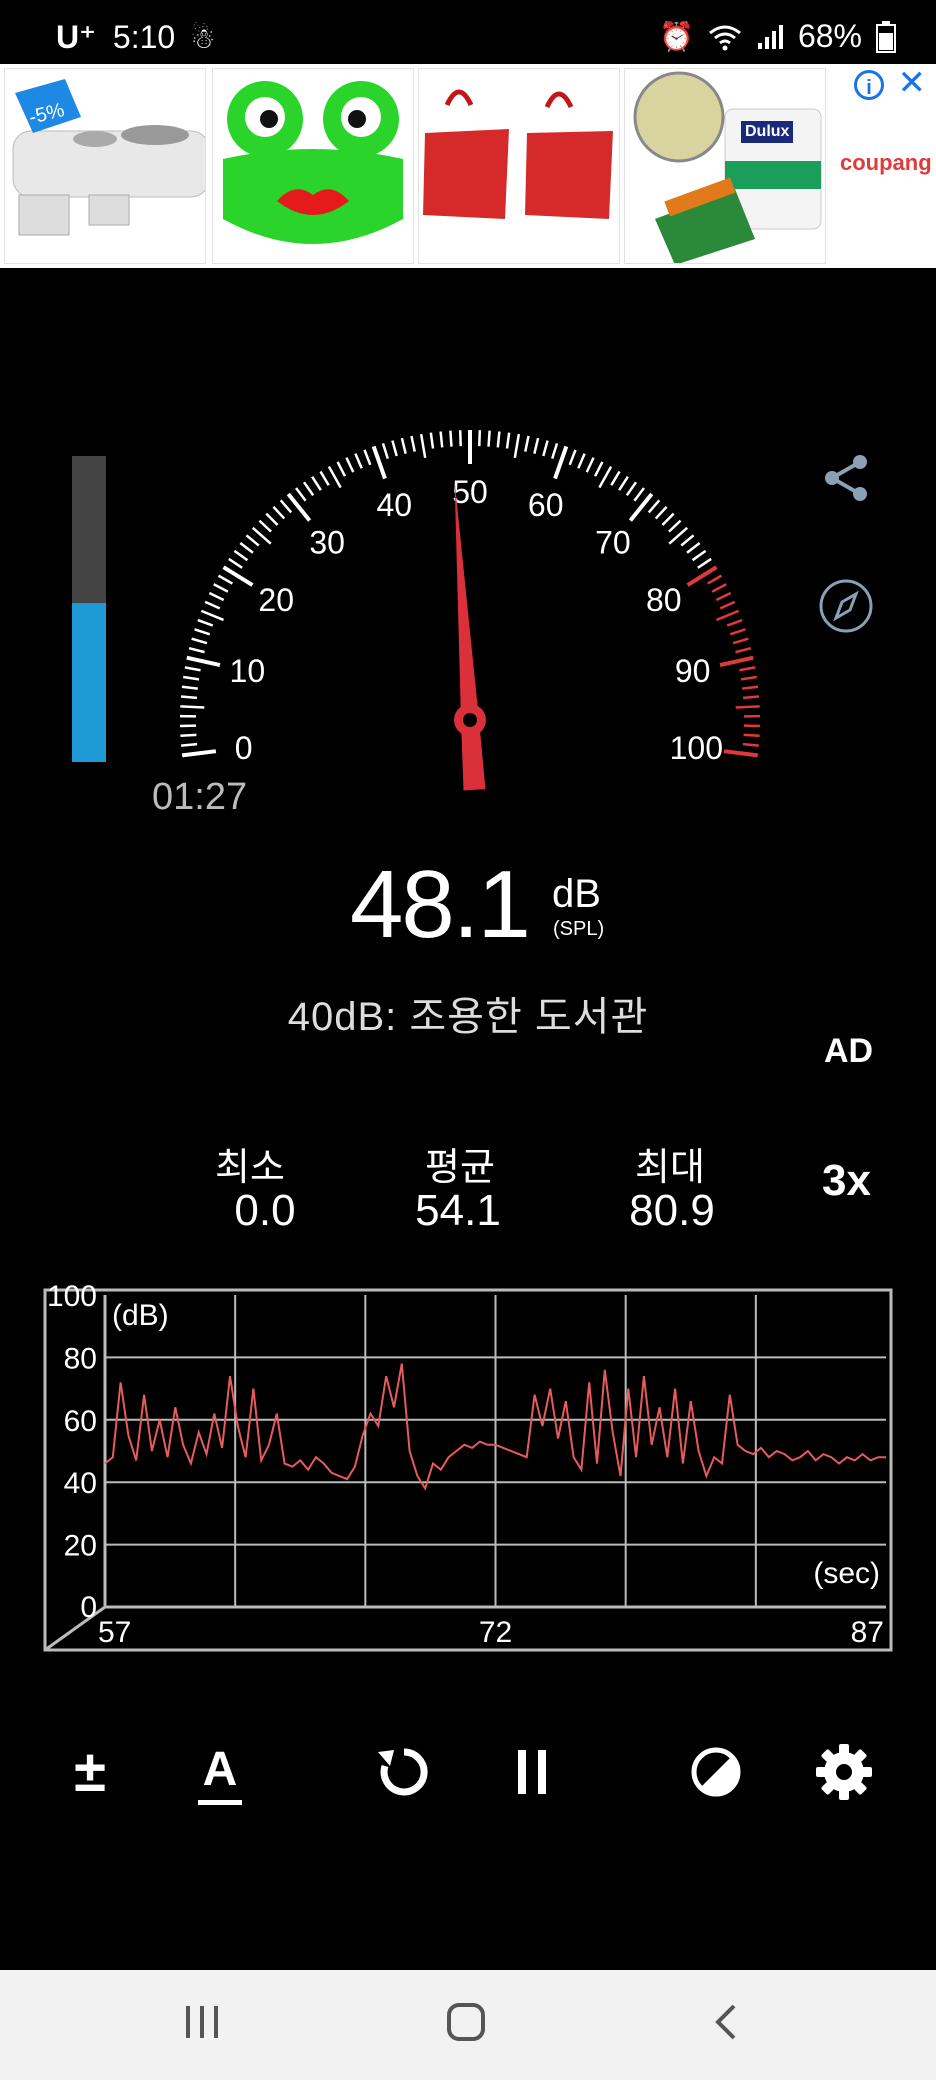 This screenshot has width=936, height=2080. I want to click on ad-info-icon: i, so click(869, 85).